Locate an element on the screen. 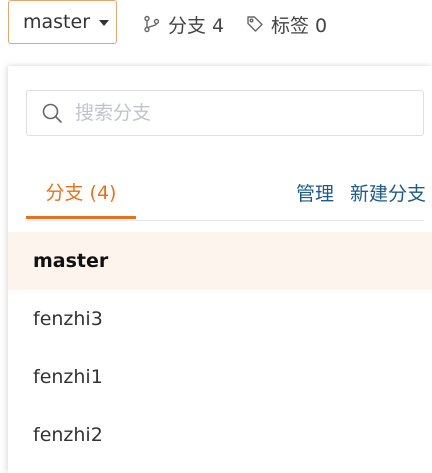 Image resolution: width=432 pixels, height=473 pixels. tab-branches: 分支 (4) is located at coordinates (81, 192).